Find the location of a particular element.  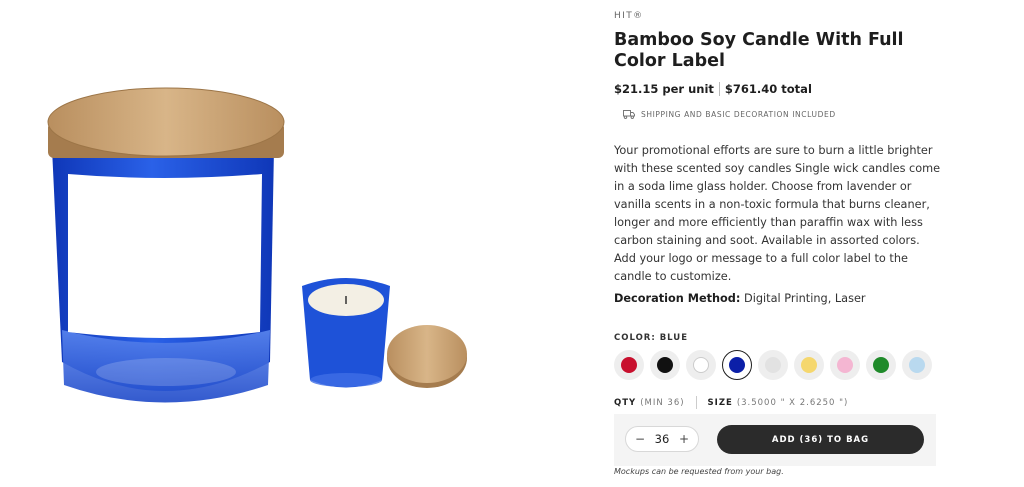

color-swatch-light-blue is located at coordinates (917, 365).